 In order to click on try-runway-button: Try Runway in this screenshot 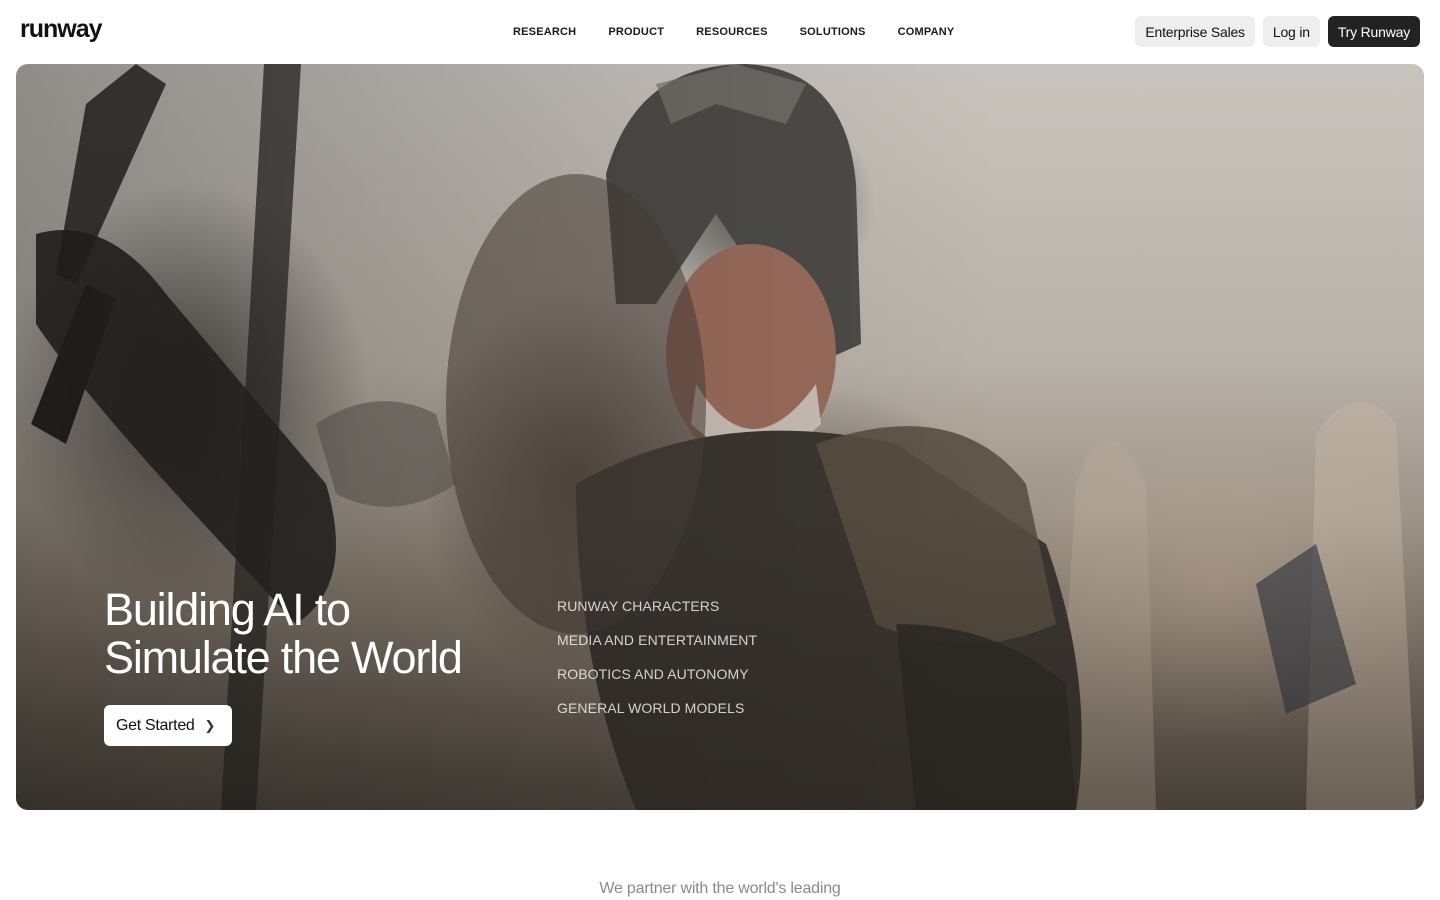, I will do `click(1373, 31)`.